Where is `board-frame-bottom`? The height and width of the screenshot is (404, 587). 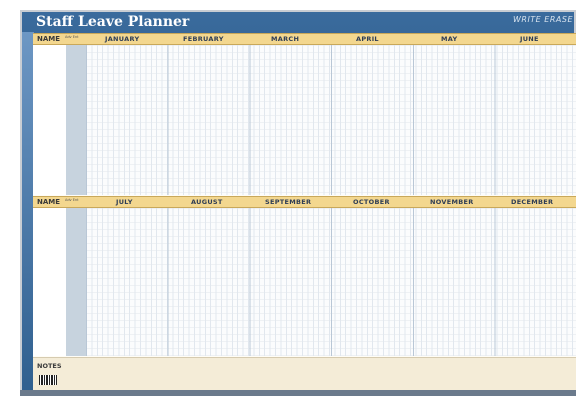 board-frame-bottom is located at coordinates (298, 393).